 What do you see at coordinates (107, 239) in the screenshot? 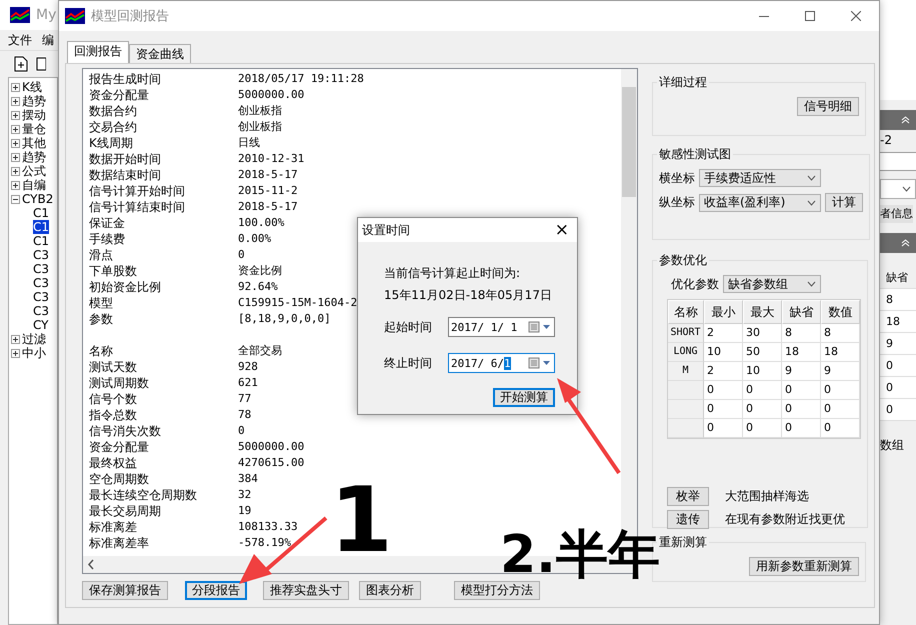
I see `report-label: 手续费` at bounding box center [107, 239].